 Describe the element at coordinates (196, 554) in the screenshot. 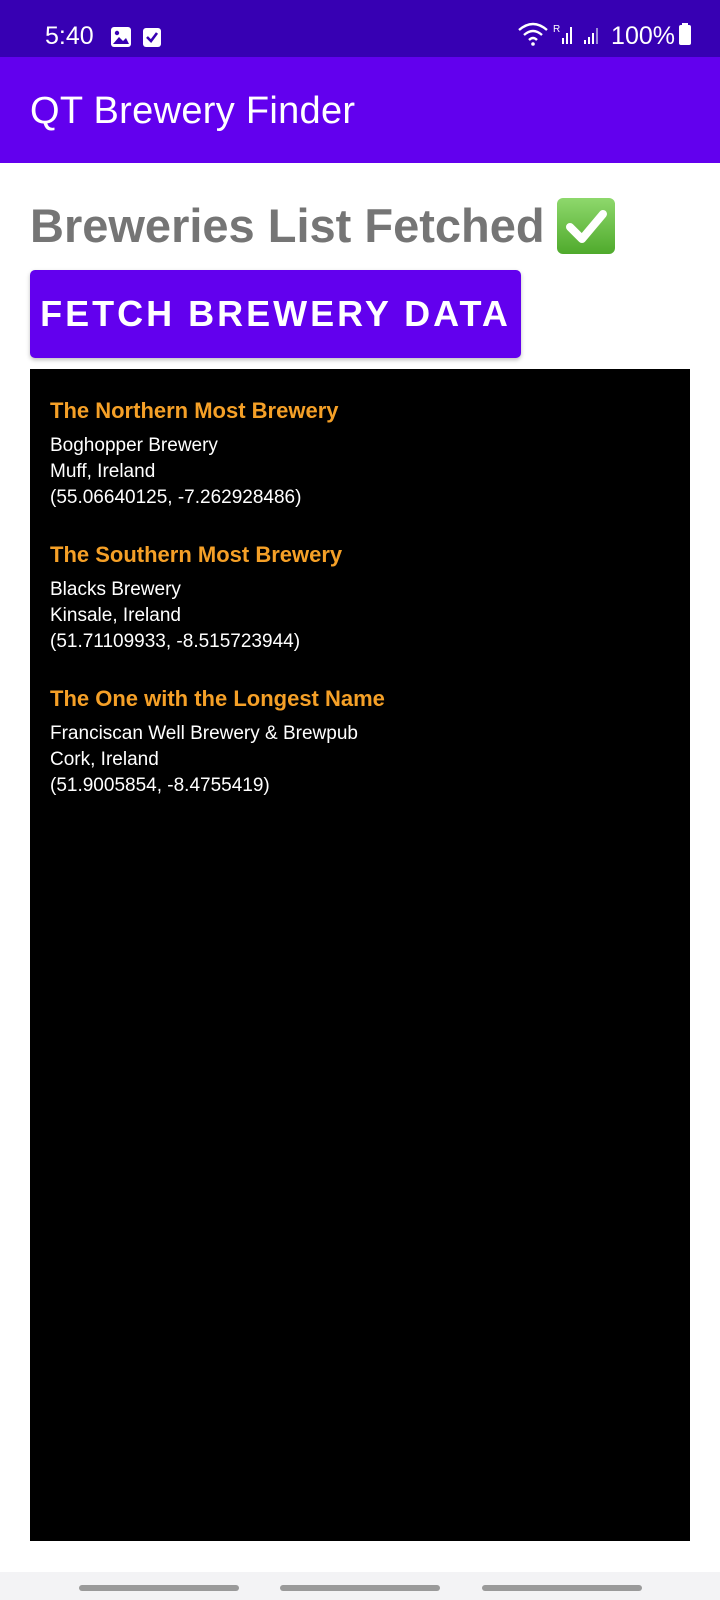

I see `entry-title: The Southern Most Brewery` at that location.